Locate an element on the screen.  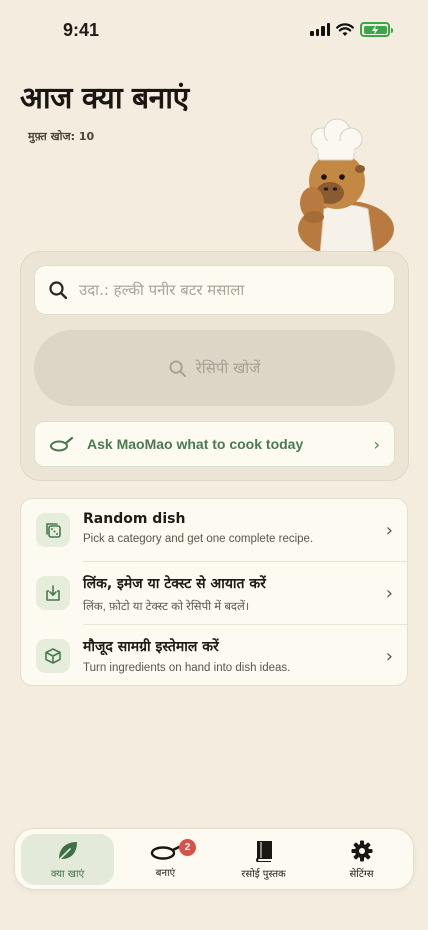
tab-cook: 2 बनाएं is located at coordinates (165, 859).